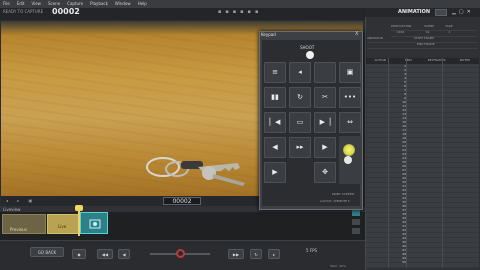 The height and width of the screenshot is (270, 480). I want to click on playback-slider-knob, so click(180, 253).